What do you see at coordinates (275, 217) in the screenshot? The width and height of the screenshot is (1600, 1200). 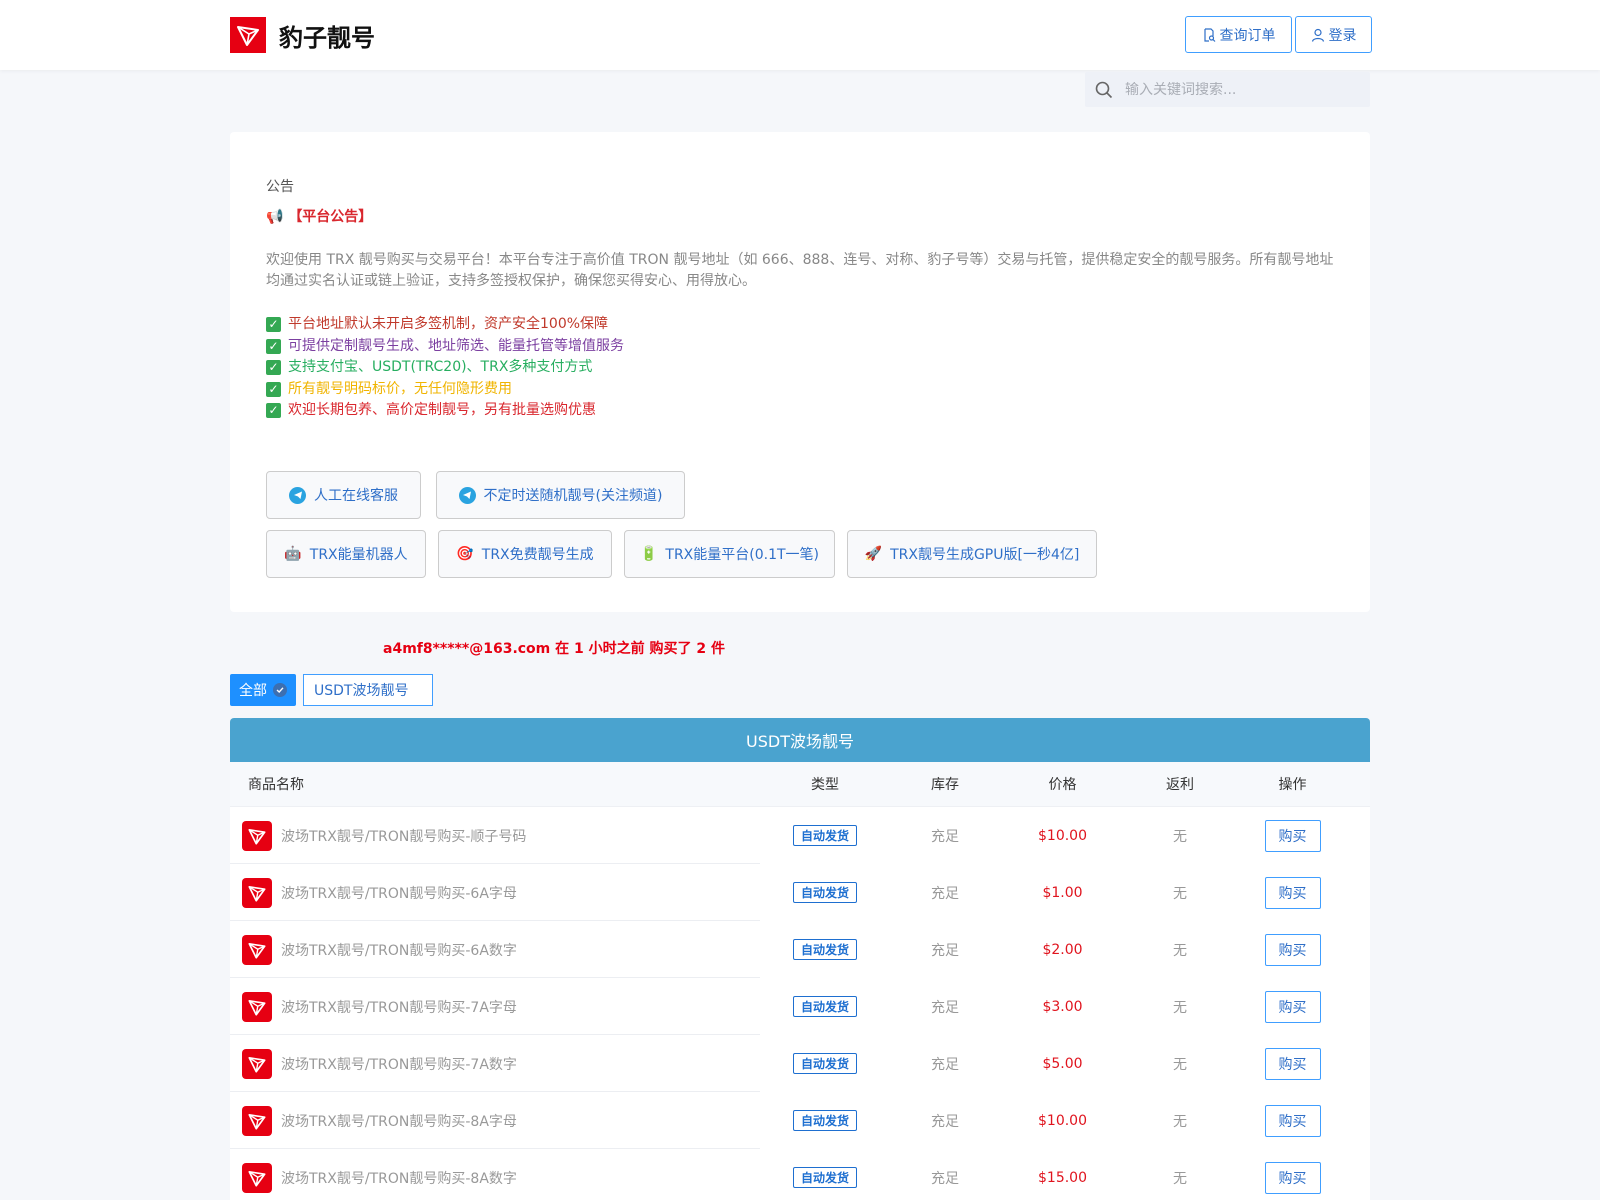 I see `megaphone-icon: 📢` at bounding box center [275, 217].